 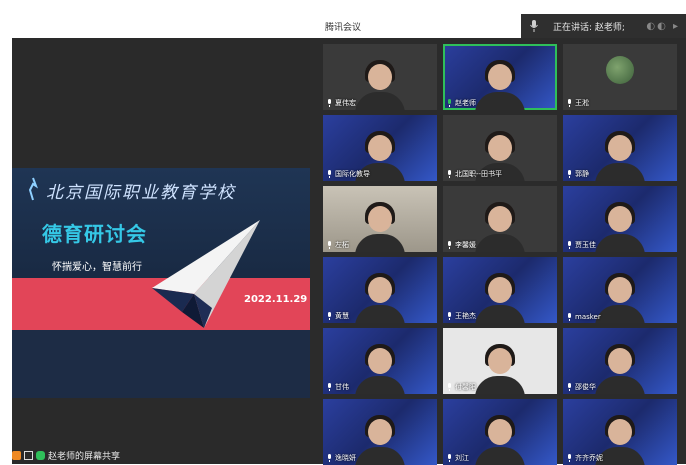 I want to click on participant-tile: 黄慧, so click(x=380, y=290).